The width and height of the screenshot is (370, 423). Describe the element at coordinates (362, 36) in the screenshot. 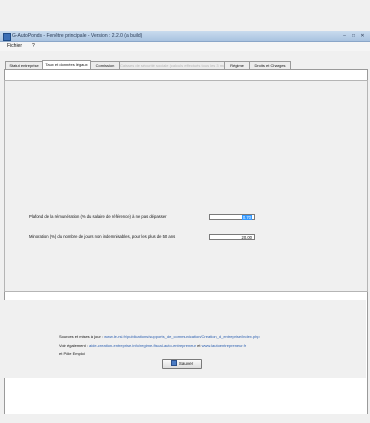

I see `close-icon: ✕` at that location.